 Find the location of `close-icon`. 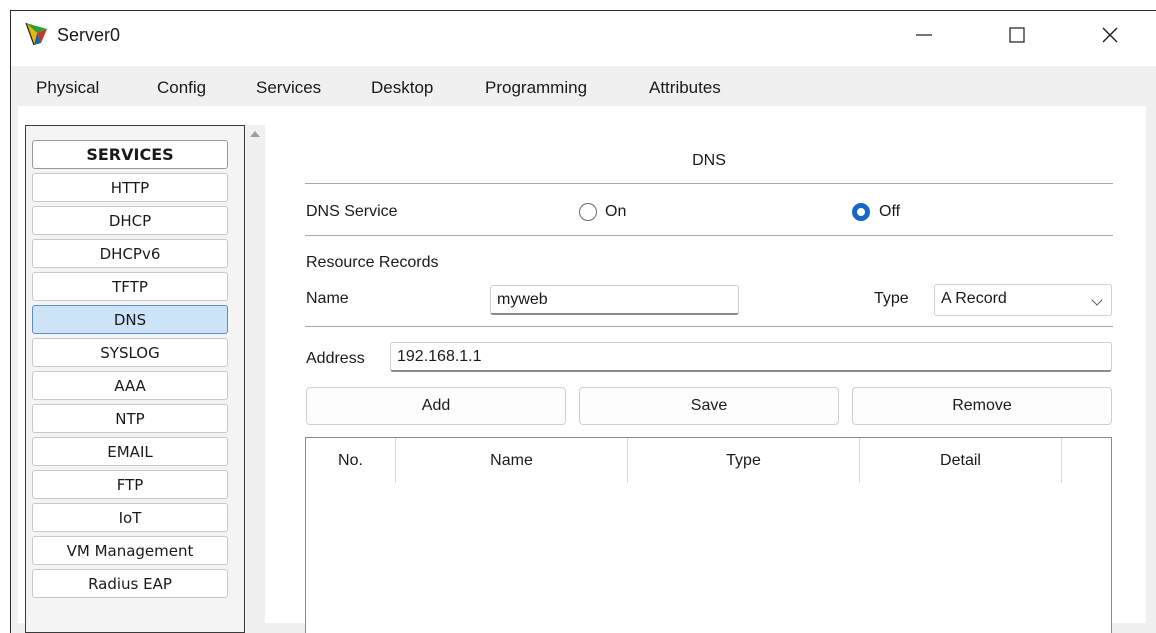

close-icon is located at coordinates (1110, 35).